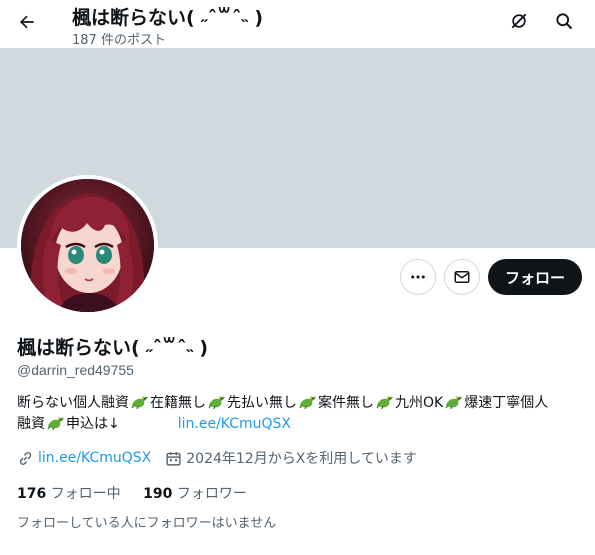 This screenshot has width=595, height=555. I want to click on bio-line-1: 断らない個人融資 在籍無し 先払い無し 案件無し 九州OK 爆速丁寧個人, so click(299, 403).